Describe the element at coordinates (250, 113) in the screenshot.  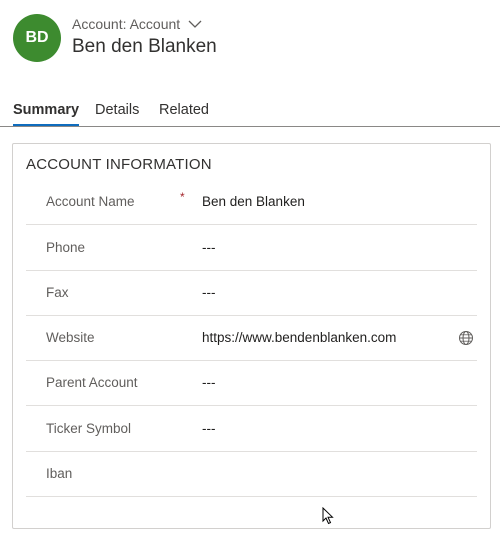
I see `tab-bar: Summary Details Related` at that location.